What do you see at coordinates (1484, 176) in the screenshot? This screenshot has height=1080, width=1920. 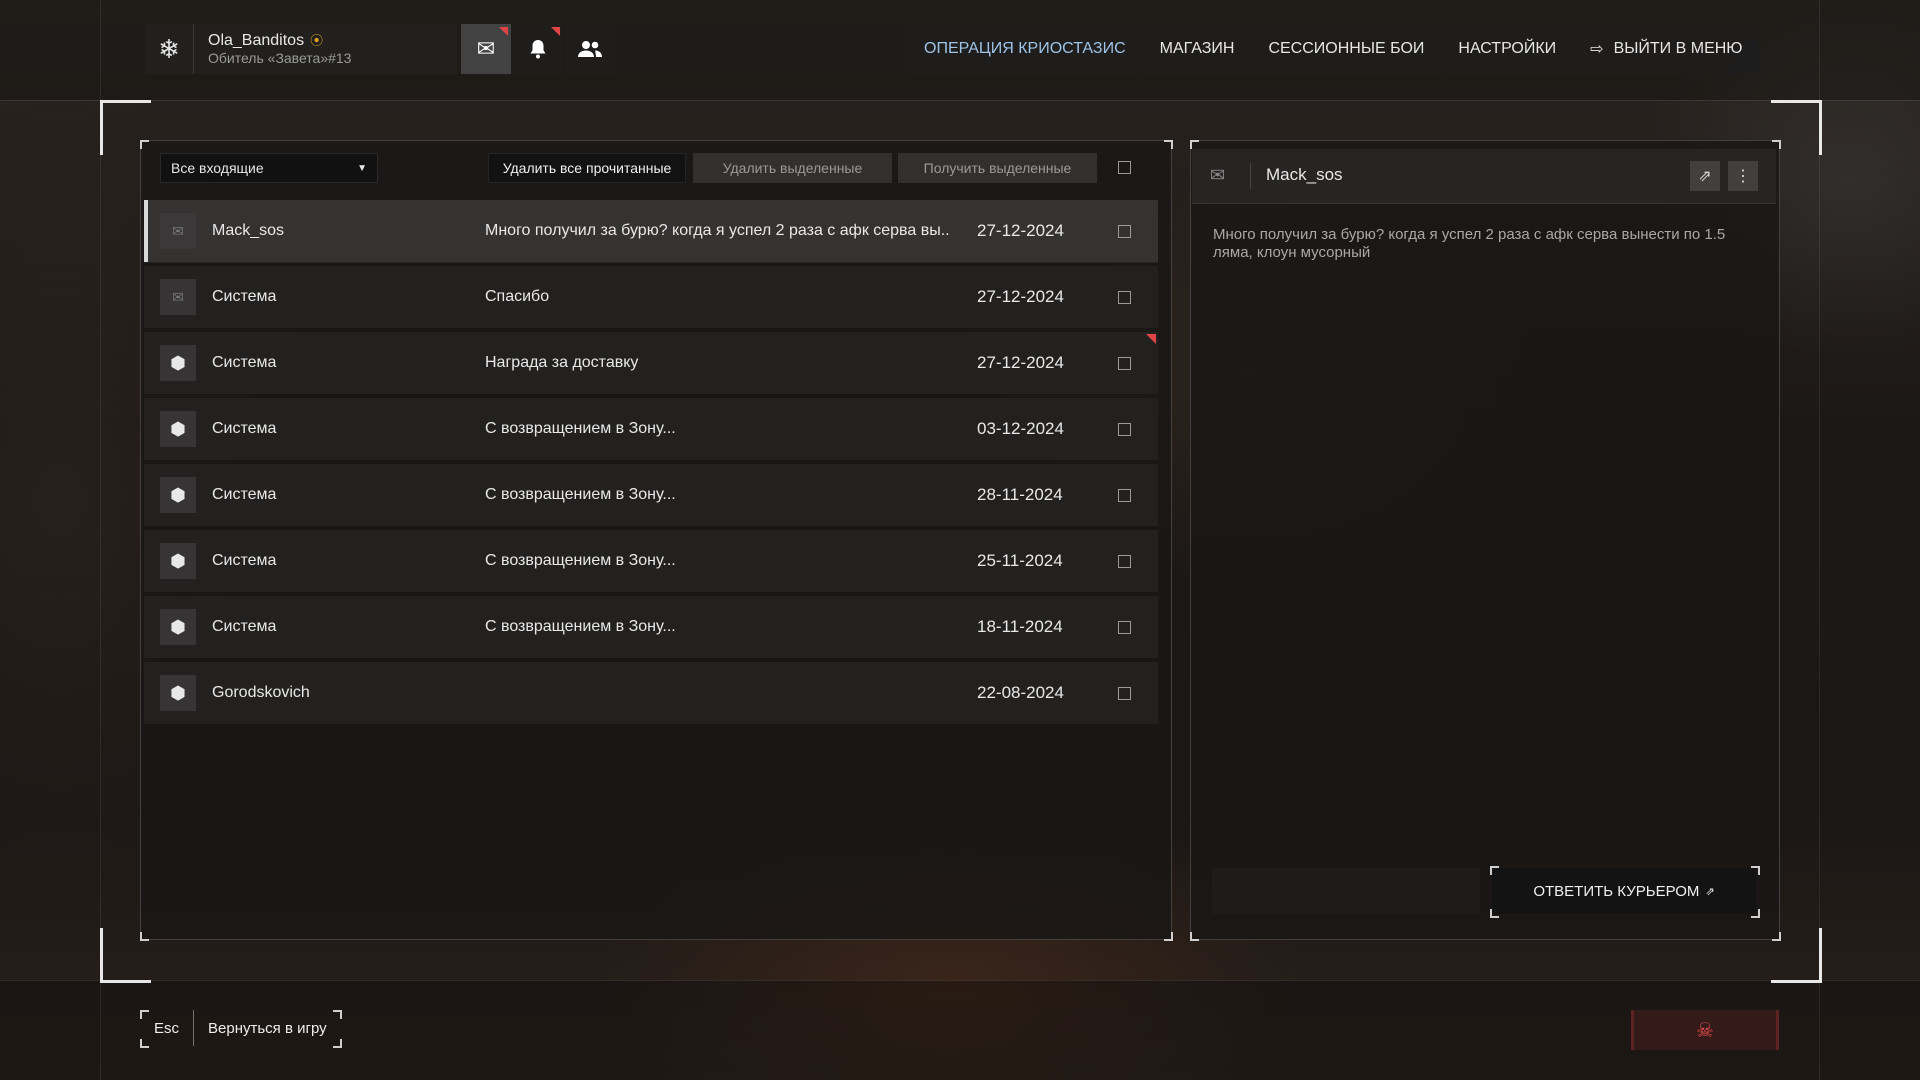 I see `reader-header: ✉ Mack_sos ⇗ ⋮` at bounding box center [1484, 176].